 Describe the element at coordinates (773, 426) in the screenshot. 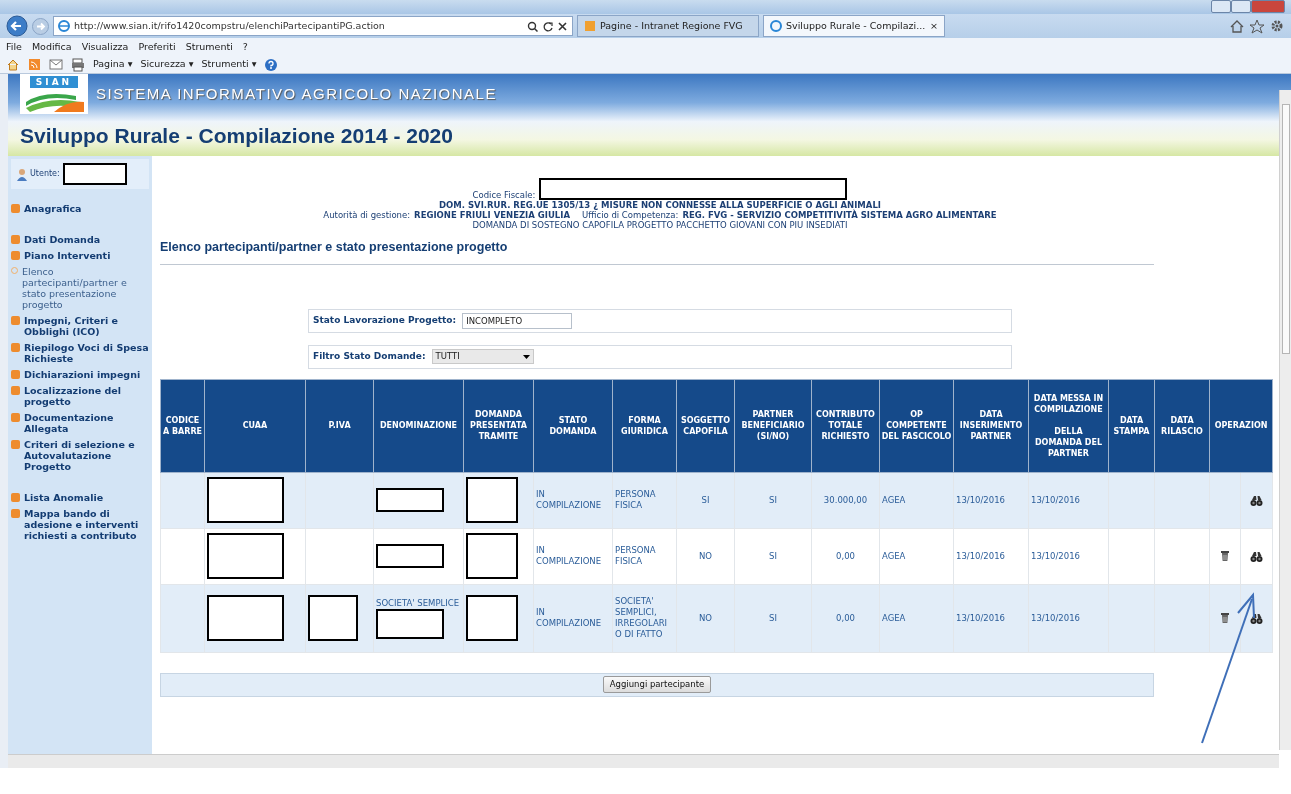

I see `column-header: PARTNER BENEFICIARIO (SI/NO)` at that location.